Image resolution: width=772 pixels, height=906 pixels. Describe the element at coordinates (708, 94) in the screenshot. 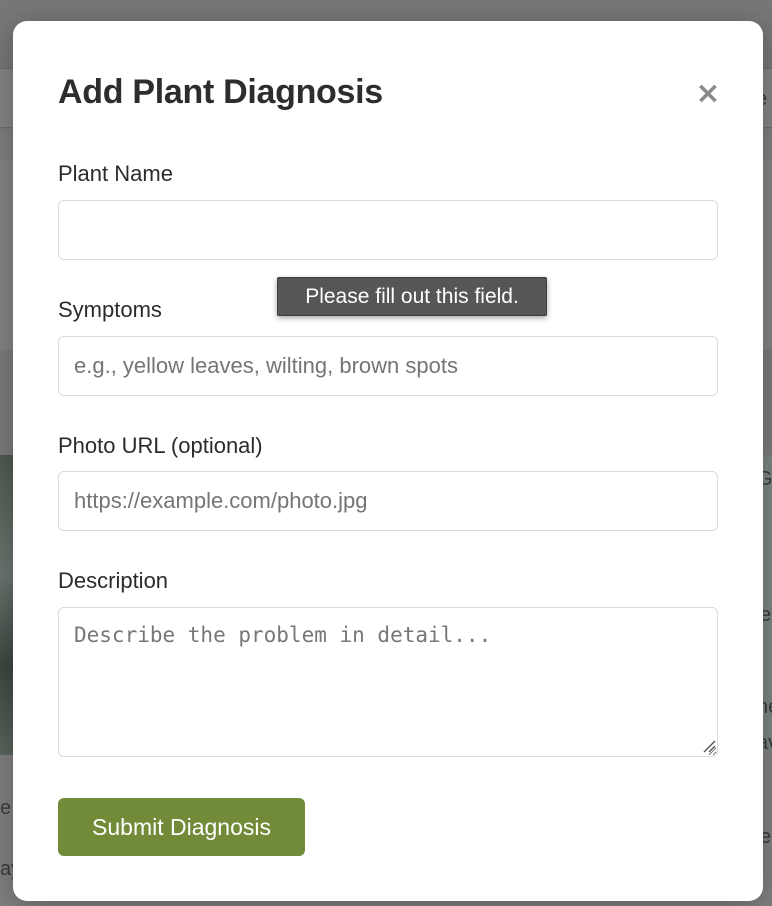

I see `close-icon: ×` at that location.